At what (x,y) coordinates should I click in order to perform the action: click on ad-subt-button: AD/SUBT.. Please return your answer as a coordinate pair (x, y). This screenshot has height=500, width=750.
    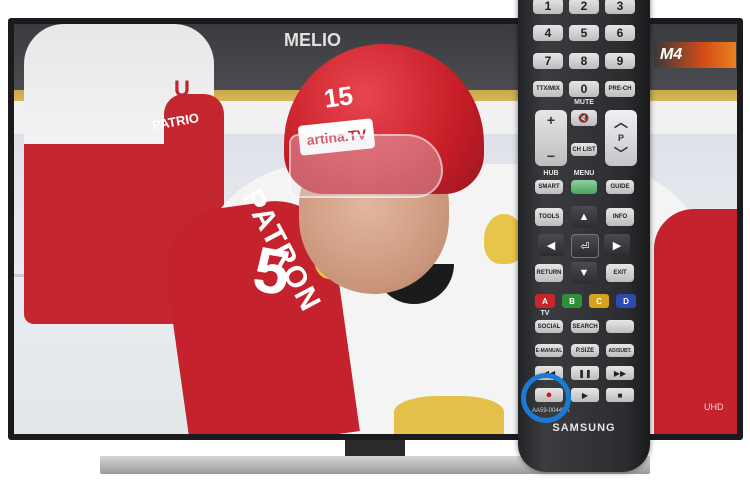
    Looking at the image, I should click on (620, 350).